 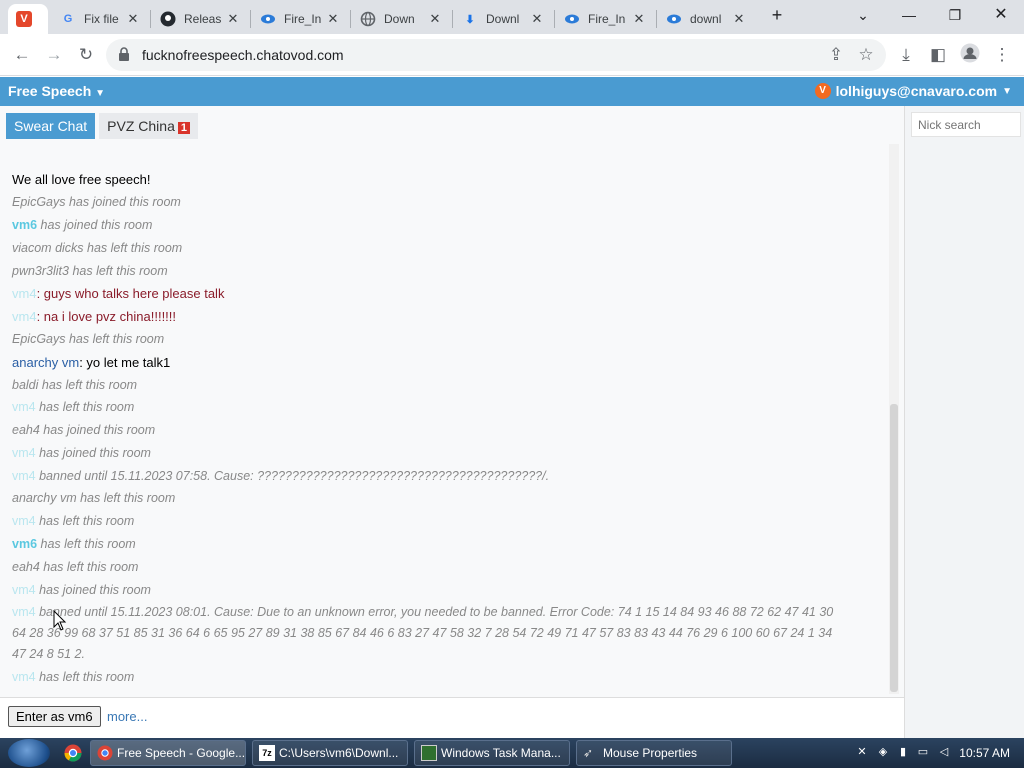 What do you see at coordinates (496, 55) in the screenshot?
I see `address-bar: fucknofreespeech.chatovod.com ⇪ ☆` at bounding box center [496, 55].